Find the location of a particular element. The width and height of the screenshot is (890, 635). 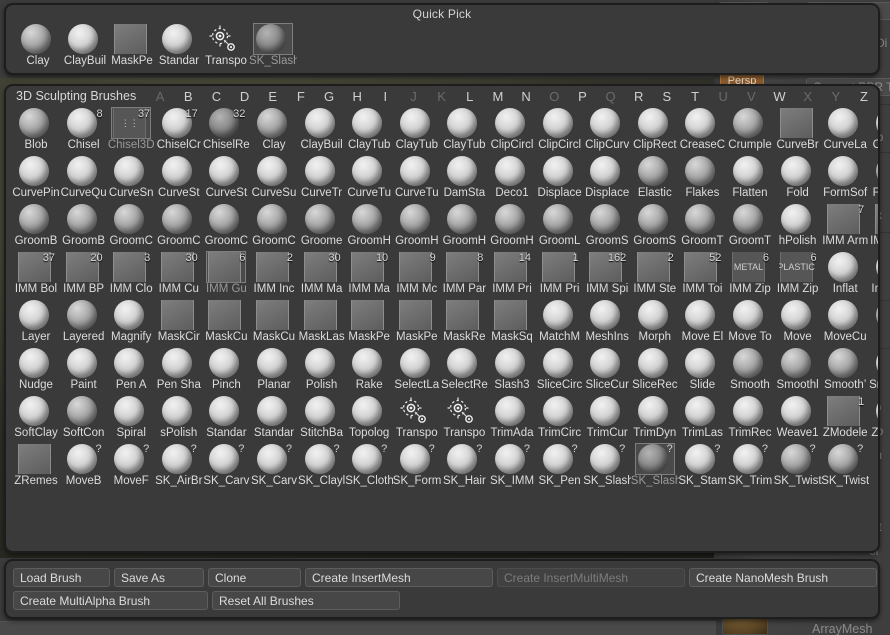

brush-item: Smooth’ is located at coordinates (845, 372).